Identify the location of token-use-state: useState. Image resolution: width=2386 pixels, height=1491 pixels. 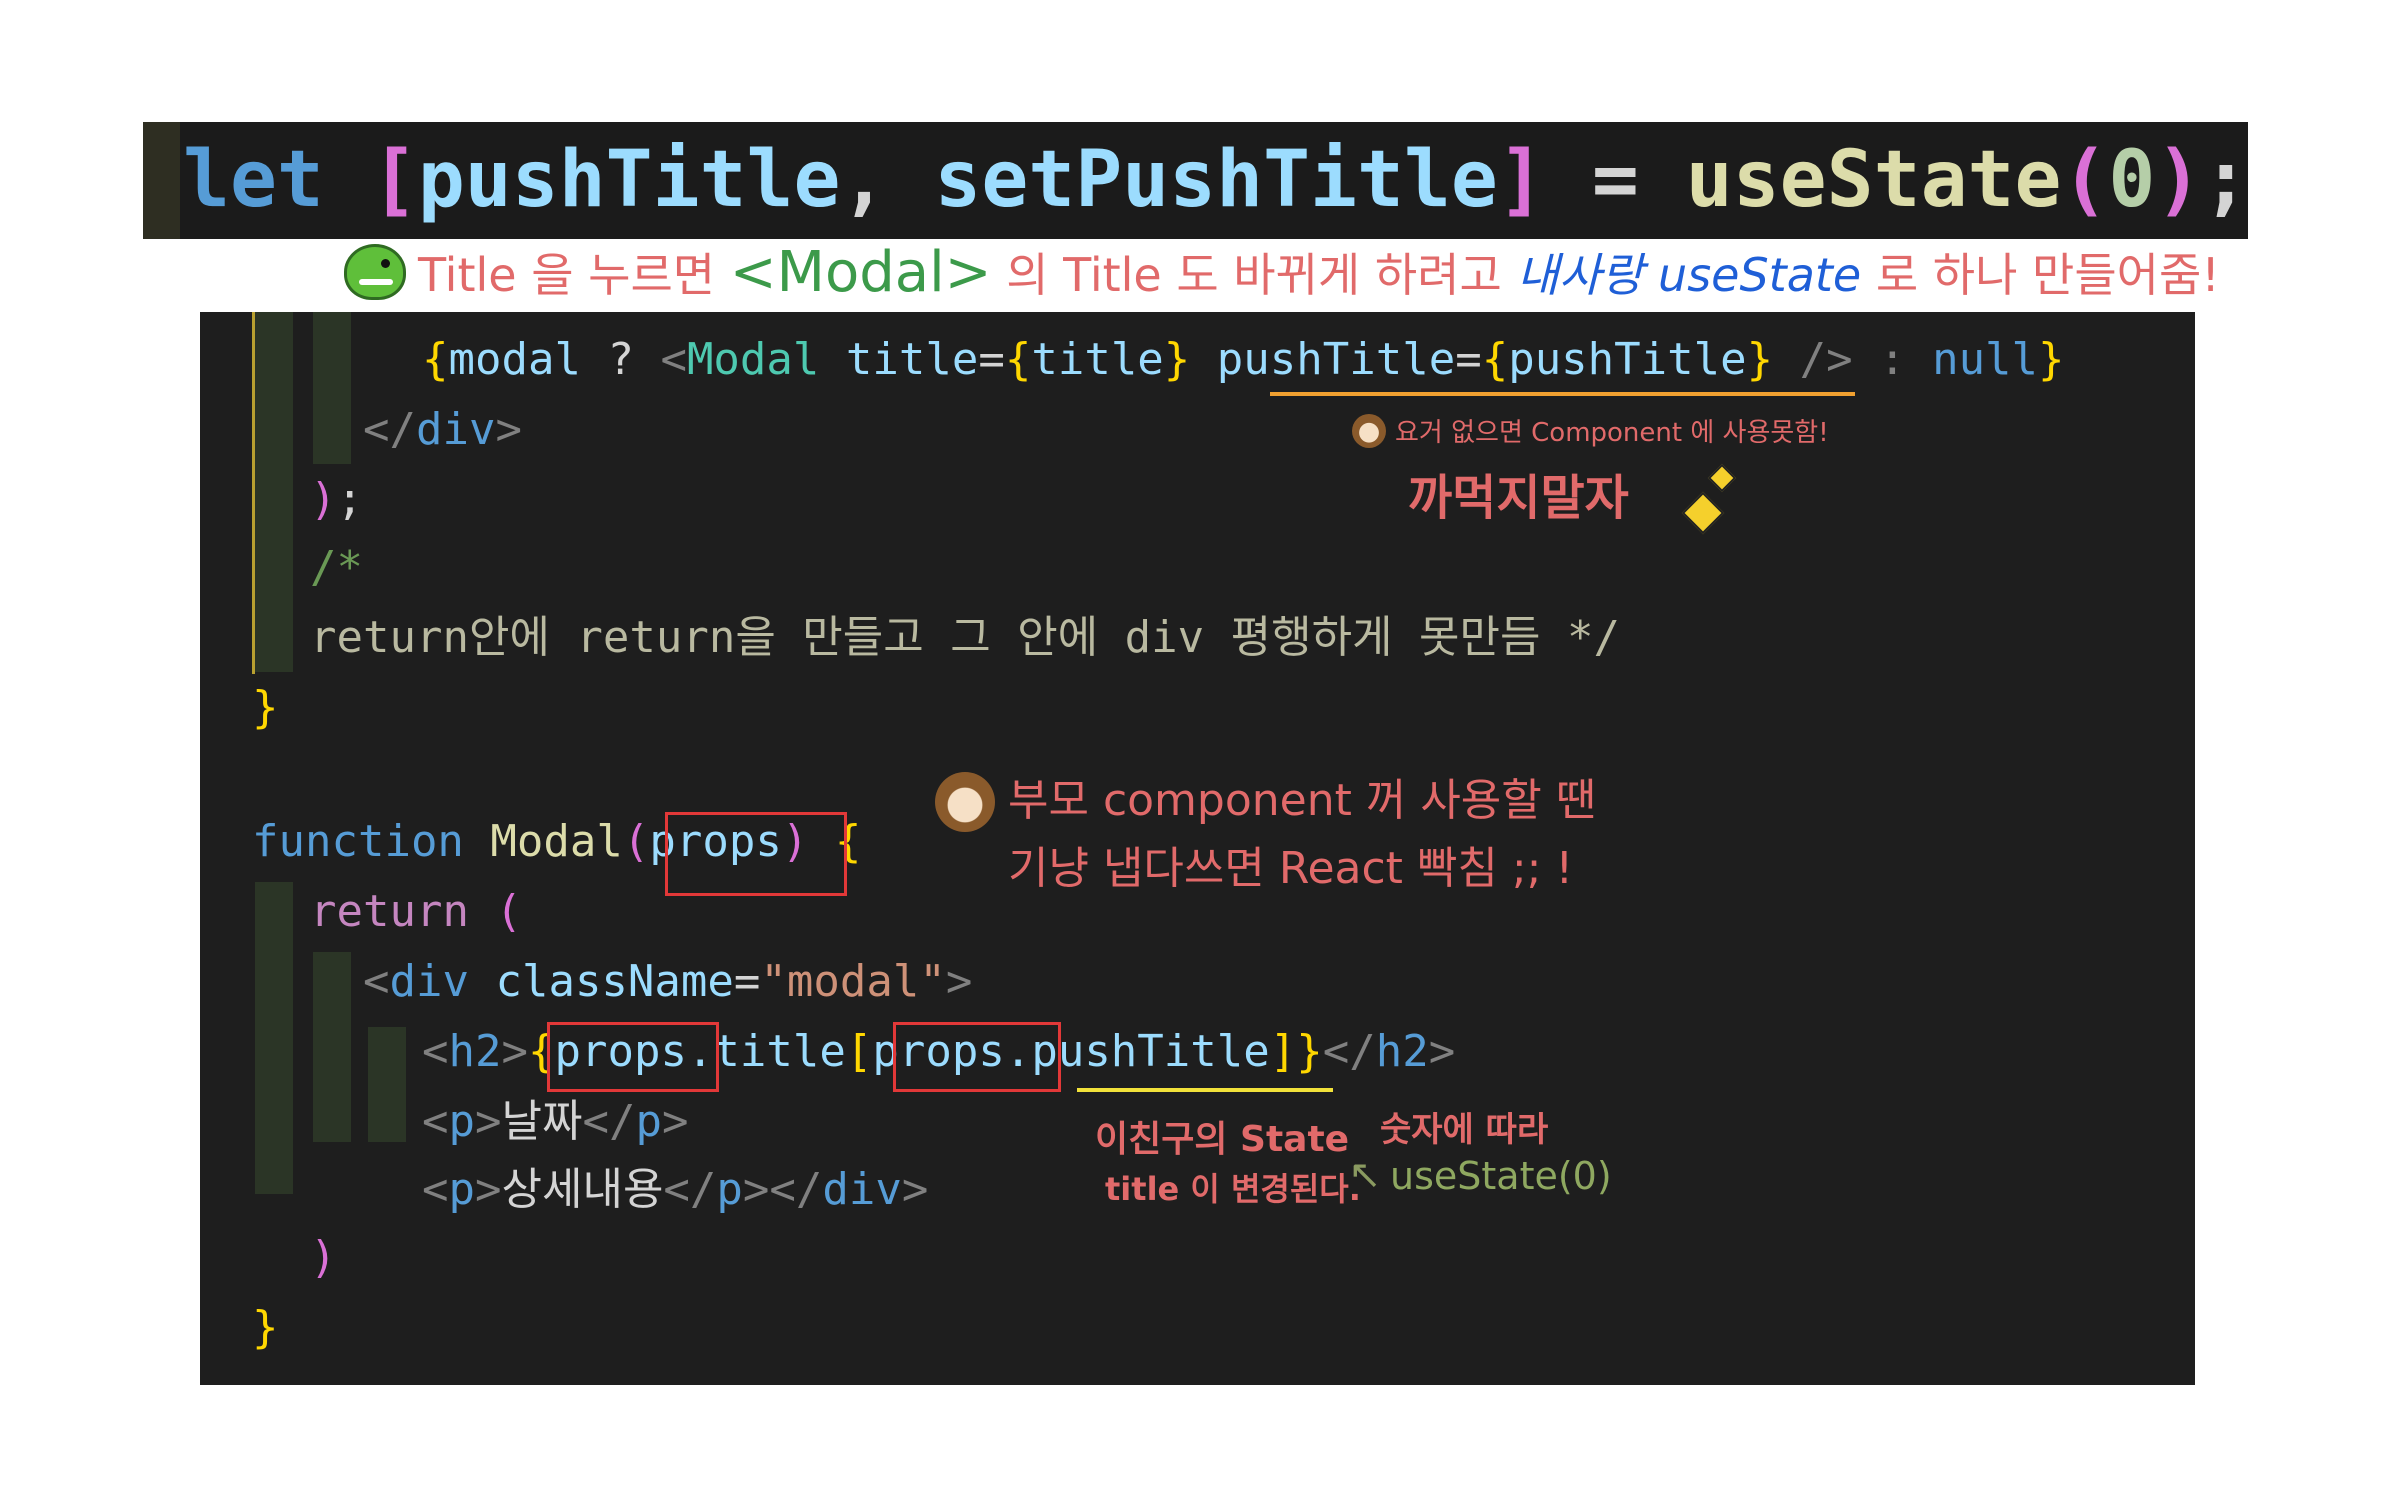
(1873, 180).